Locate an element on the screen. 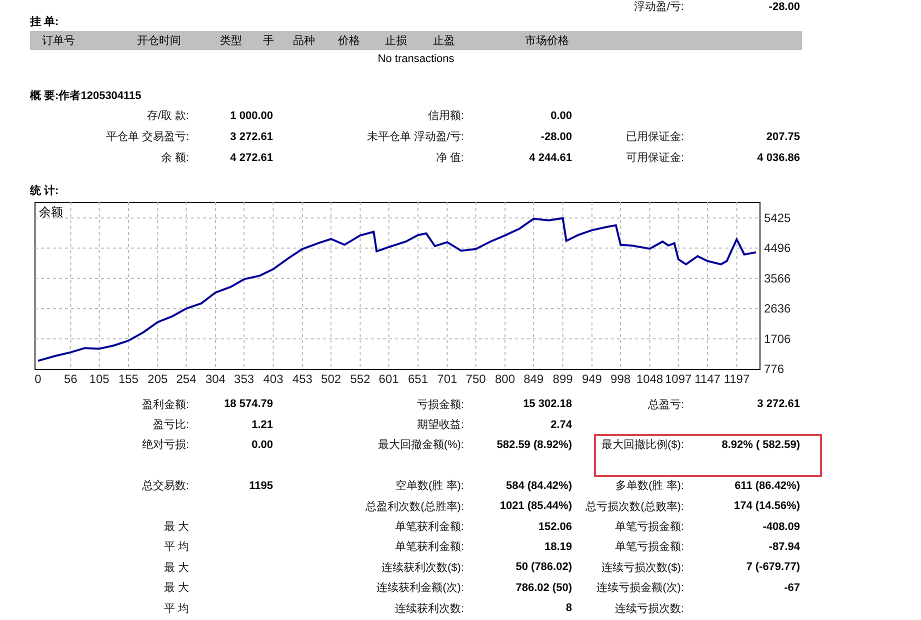 This screenshot has width=921, height=620. x-tick-label: 998 is located at coordinates (620, 379).